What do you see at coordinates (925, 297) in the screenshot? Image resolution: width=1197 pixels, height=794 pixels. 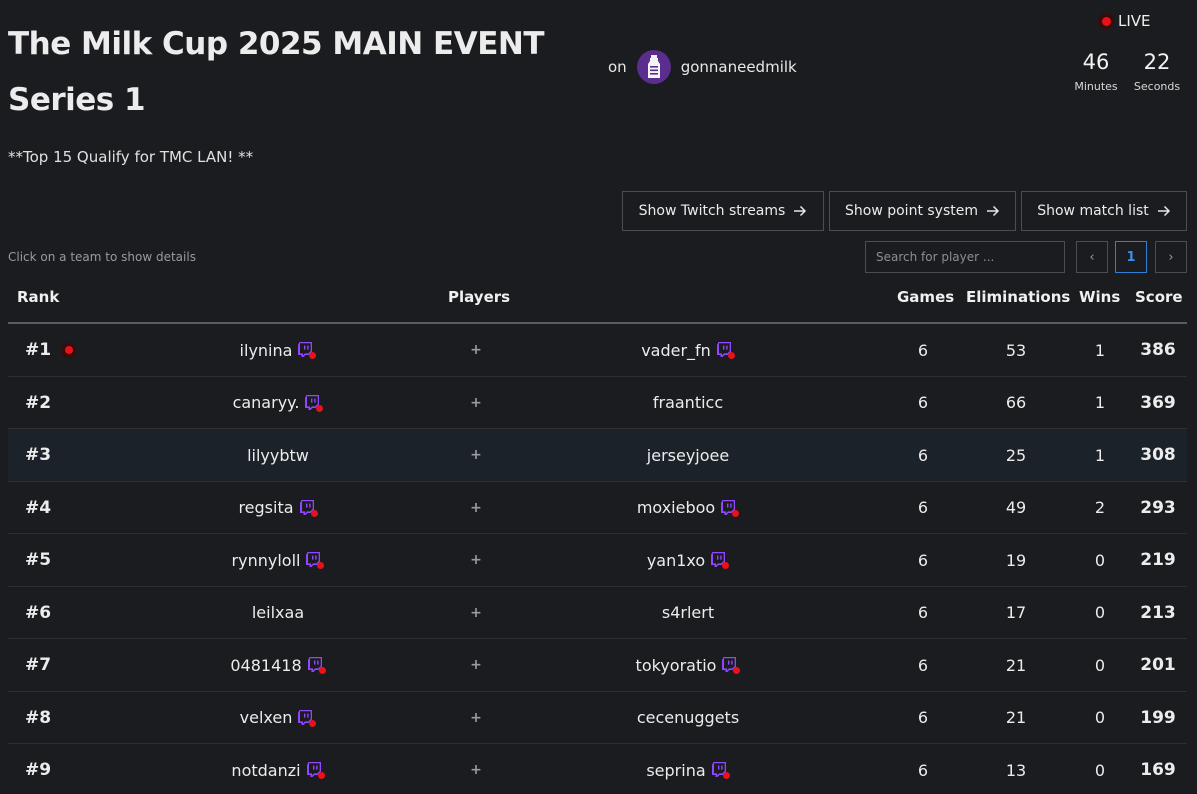 I see `header-games: Games` at bounding box center [925, 297].